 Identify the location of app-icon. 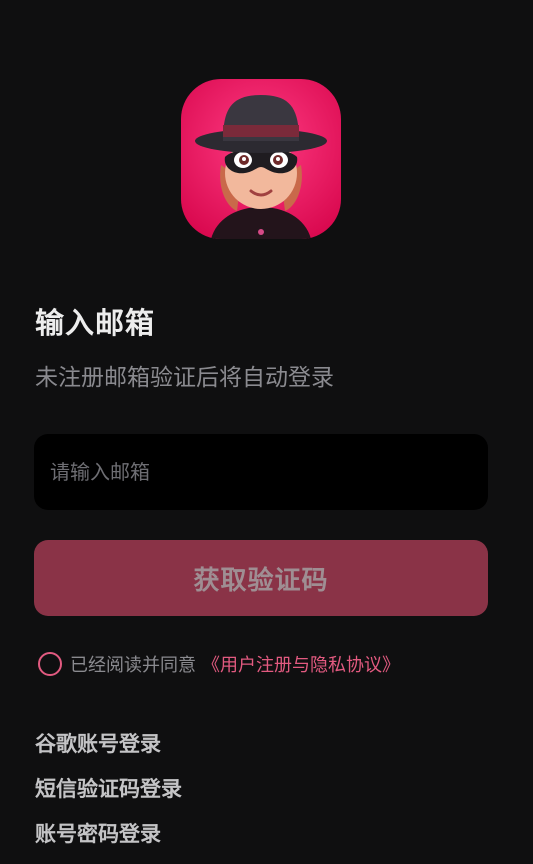
(261, 159).